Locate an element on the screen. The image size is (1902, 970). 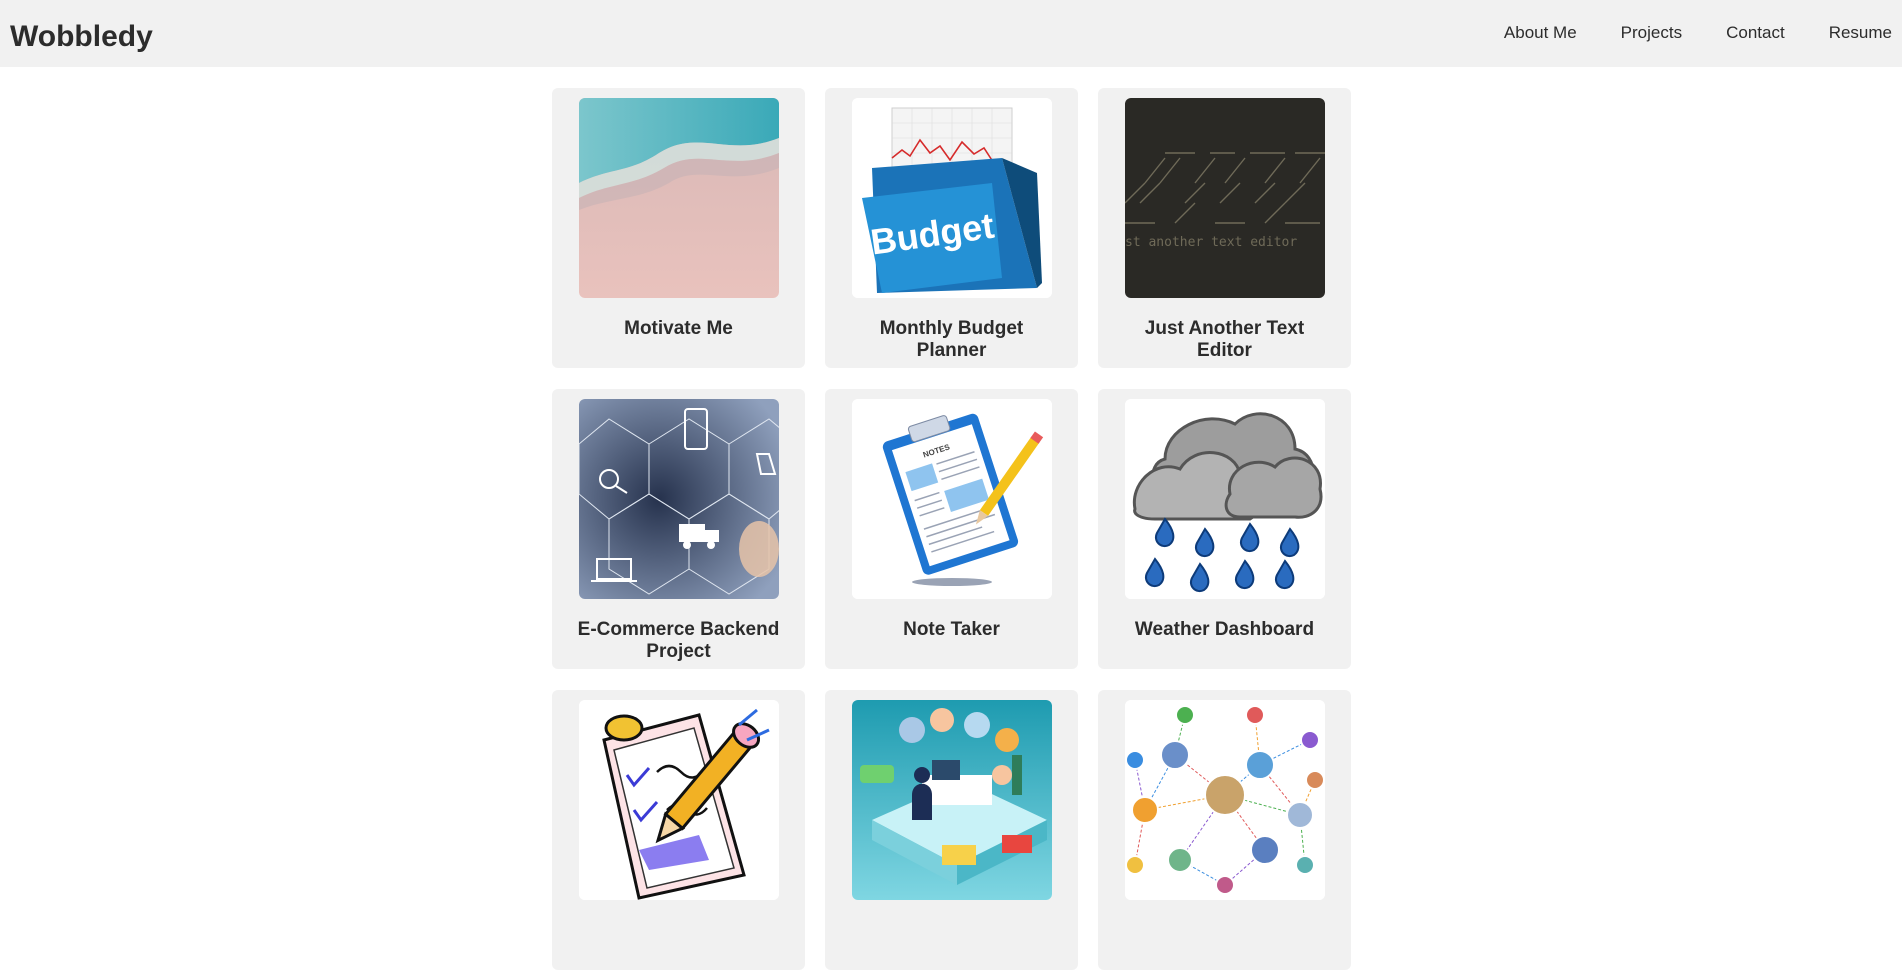
beach-image is located at coordinates (678, 198).